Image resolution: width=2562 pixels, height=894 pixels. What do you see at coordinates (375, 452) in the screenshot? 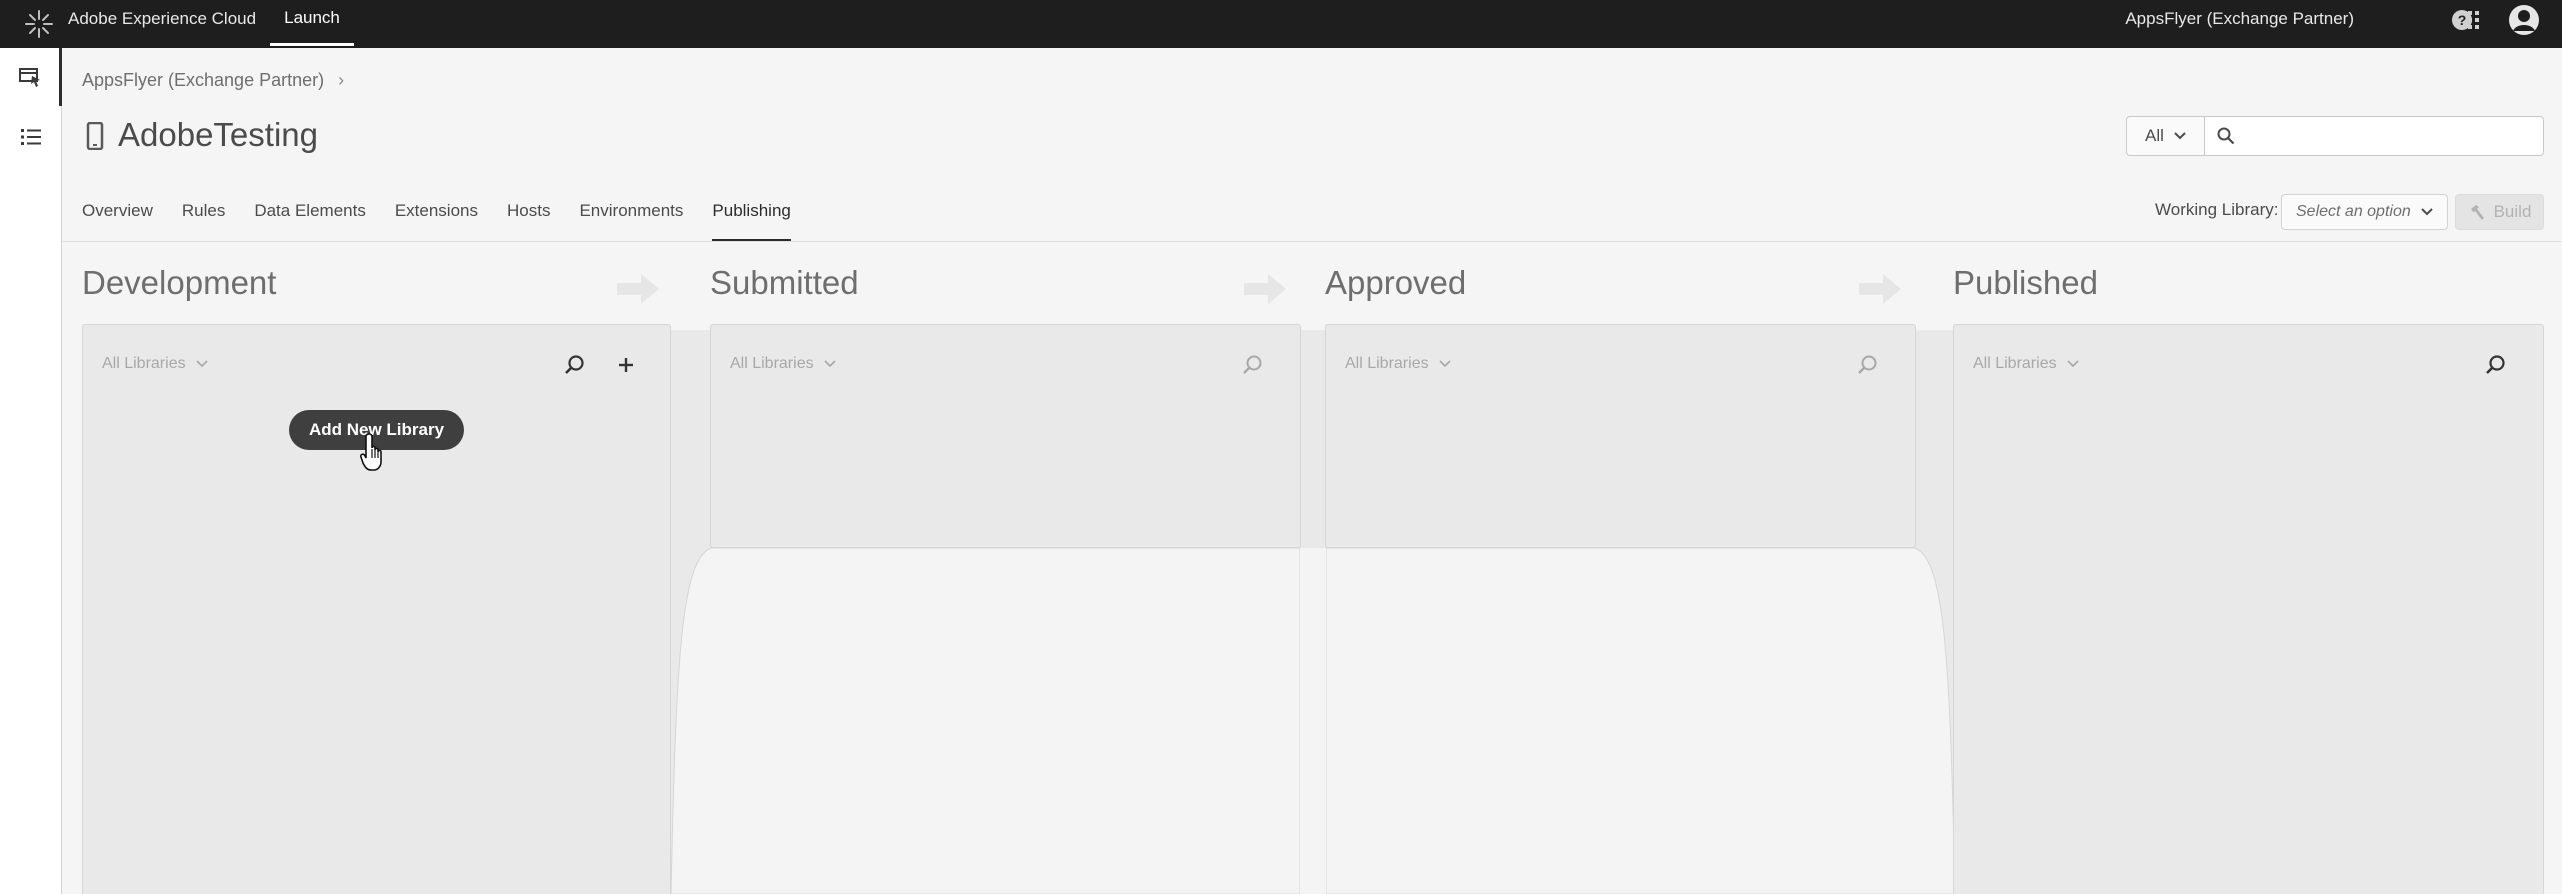
I see `hand-cursor-icon` at bounding box center [375, 452].